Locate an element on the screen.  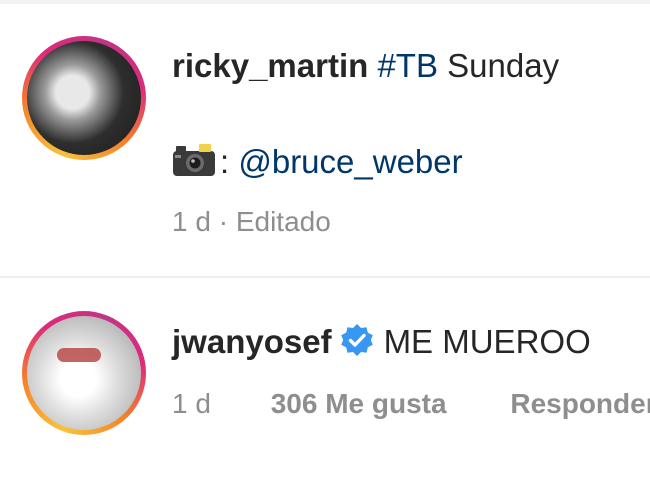
comment-time: 1 d is located at coordinates (191, 403).